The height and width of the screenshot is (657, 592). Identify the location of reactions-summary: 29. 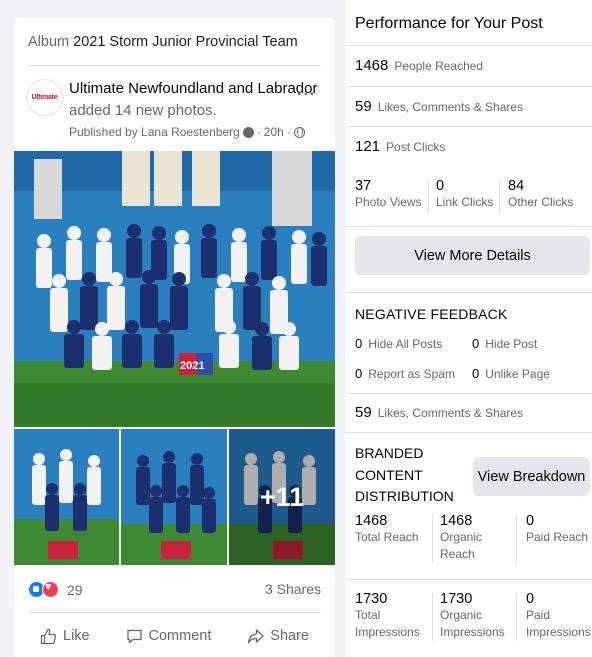
(55, 589).